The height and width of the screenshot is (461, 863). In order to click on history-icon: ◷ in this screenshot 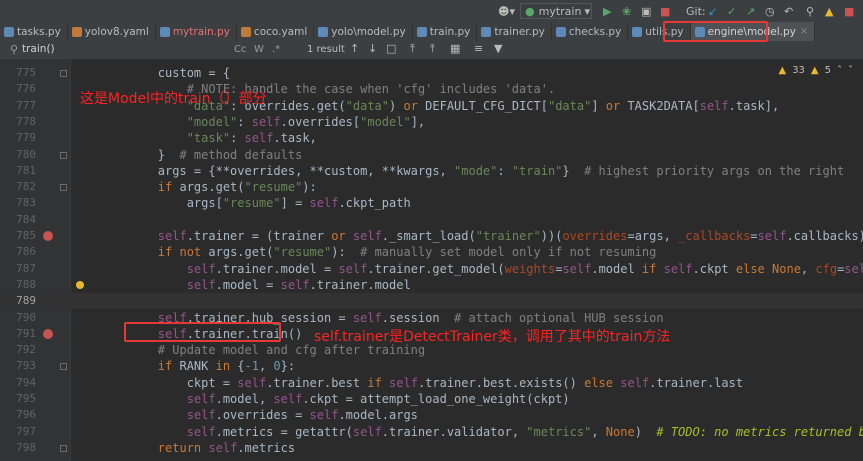, I will do `click(770, 11)`.